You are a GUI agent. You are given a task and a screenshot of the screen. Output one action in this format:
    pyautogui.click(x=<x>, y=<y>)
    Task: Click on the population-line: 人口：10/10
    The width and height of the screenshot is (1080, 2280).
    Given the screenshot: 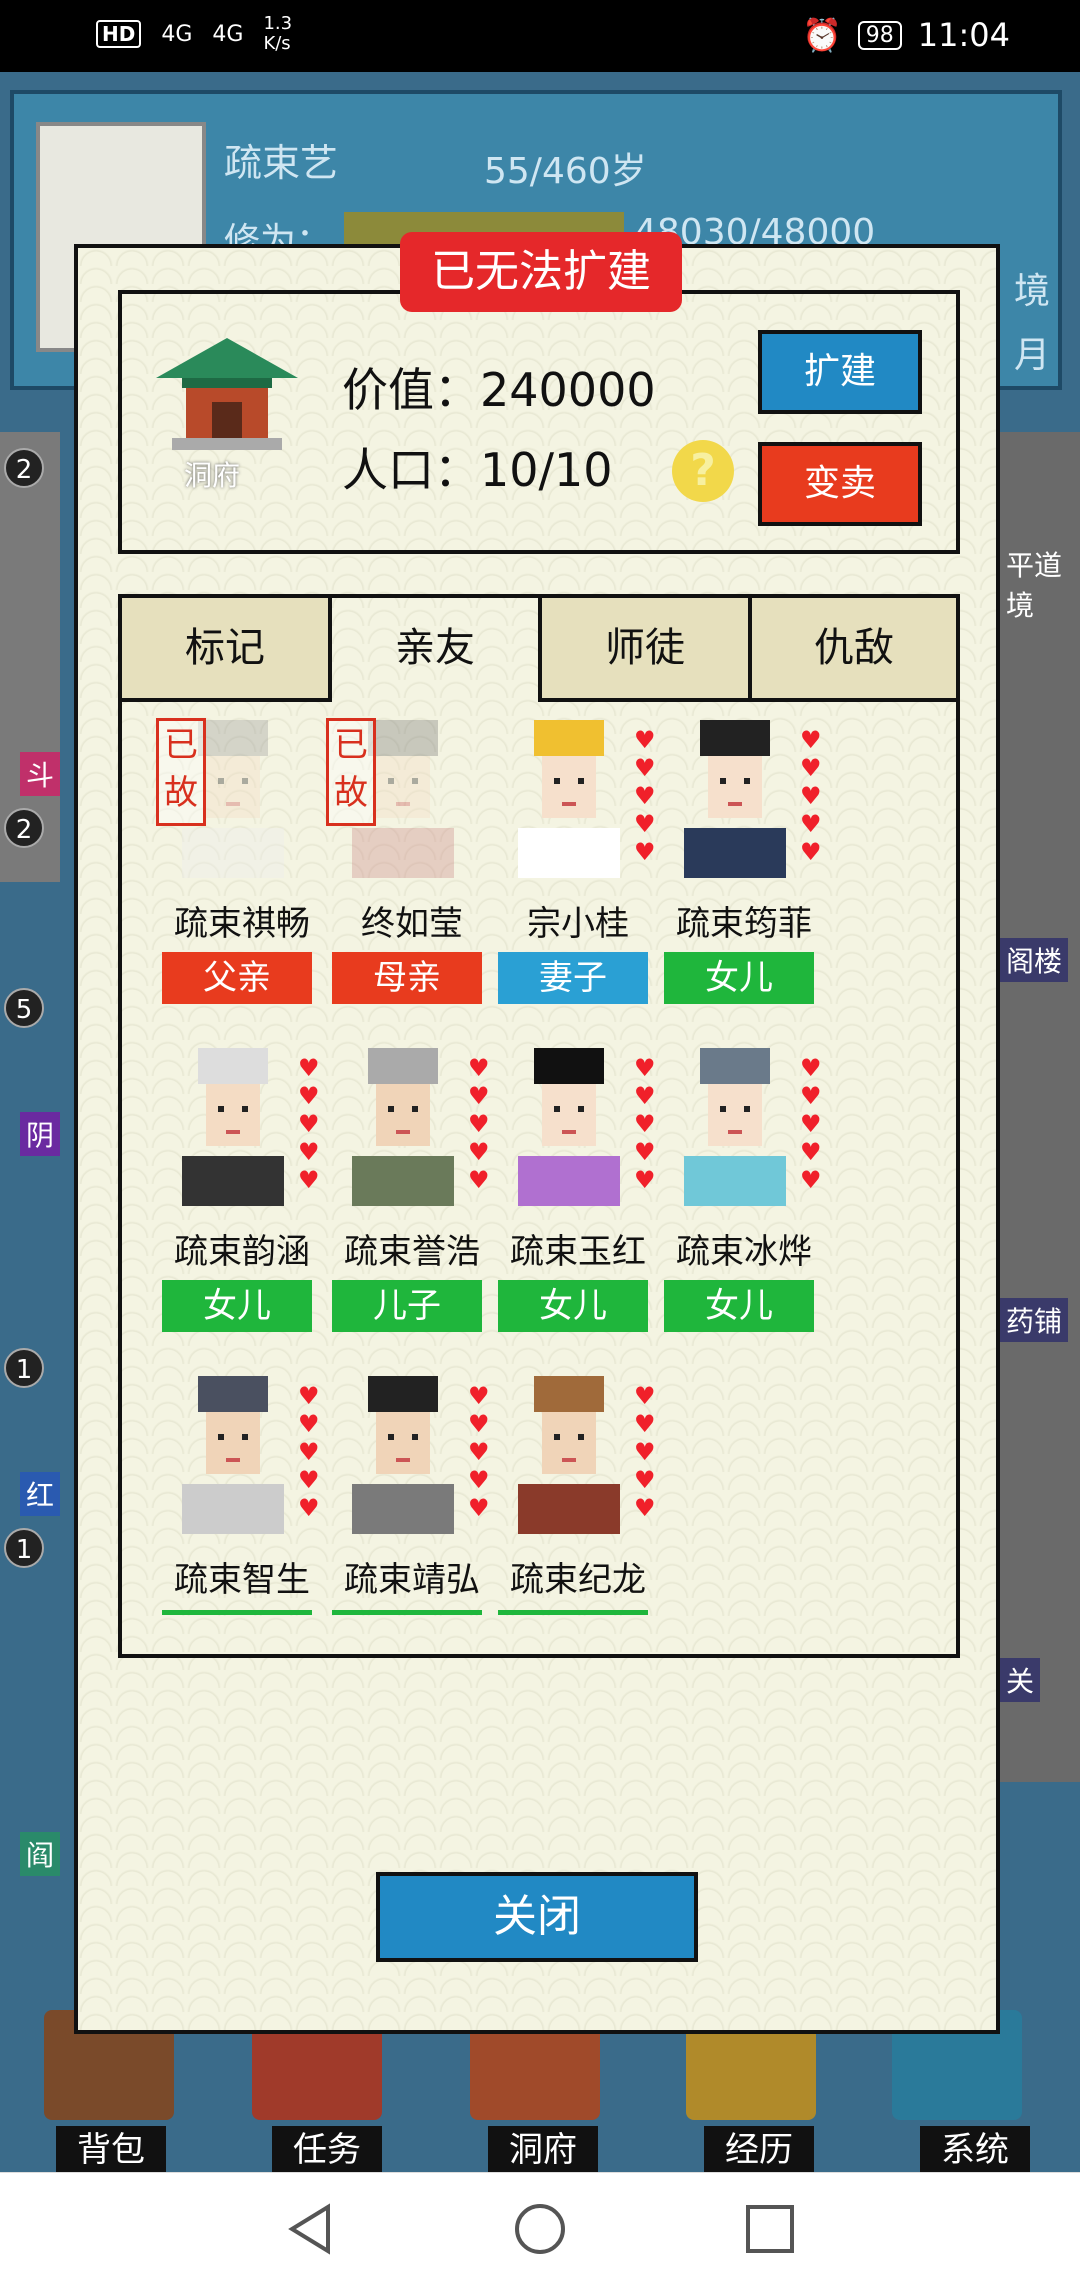 What is the action you would take?
    pyautogui.click(x=477, y=467)
    